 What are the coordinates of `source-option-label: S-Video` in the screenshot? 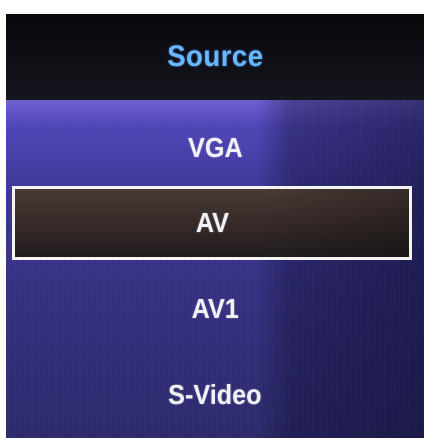 It's located at (215, 394).